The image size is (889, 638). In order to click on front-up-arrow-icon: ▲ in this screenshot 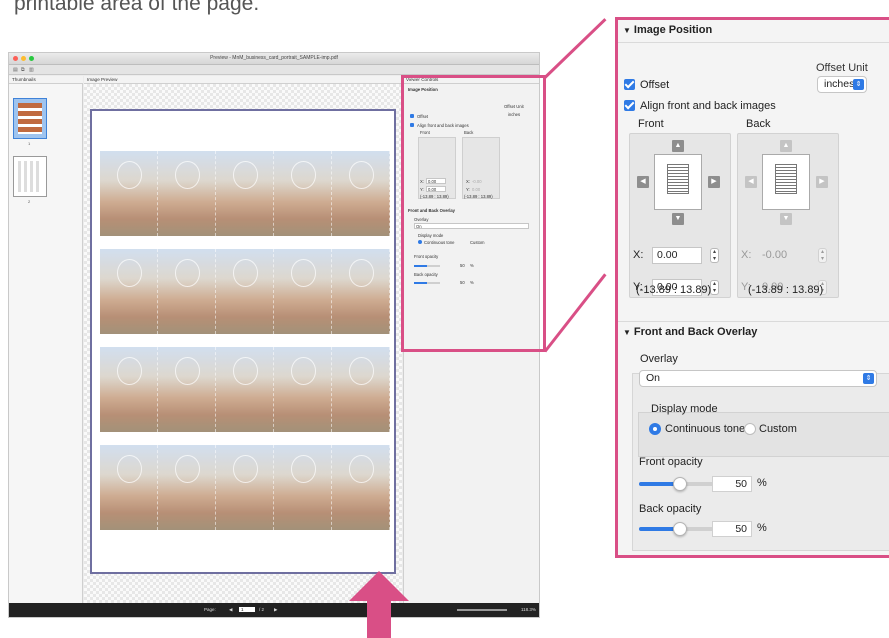, I will do `click(678, 146)`.